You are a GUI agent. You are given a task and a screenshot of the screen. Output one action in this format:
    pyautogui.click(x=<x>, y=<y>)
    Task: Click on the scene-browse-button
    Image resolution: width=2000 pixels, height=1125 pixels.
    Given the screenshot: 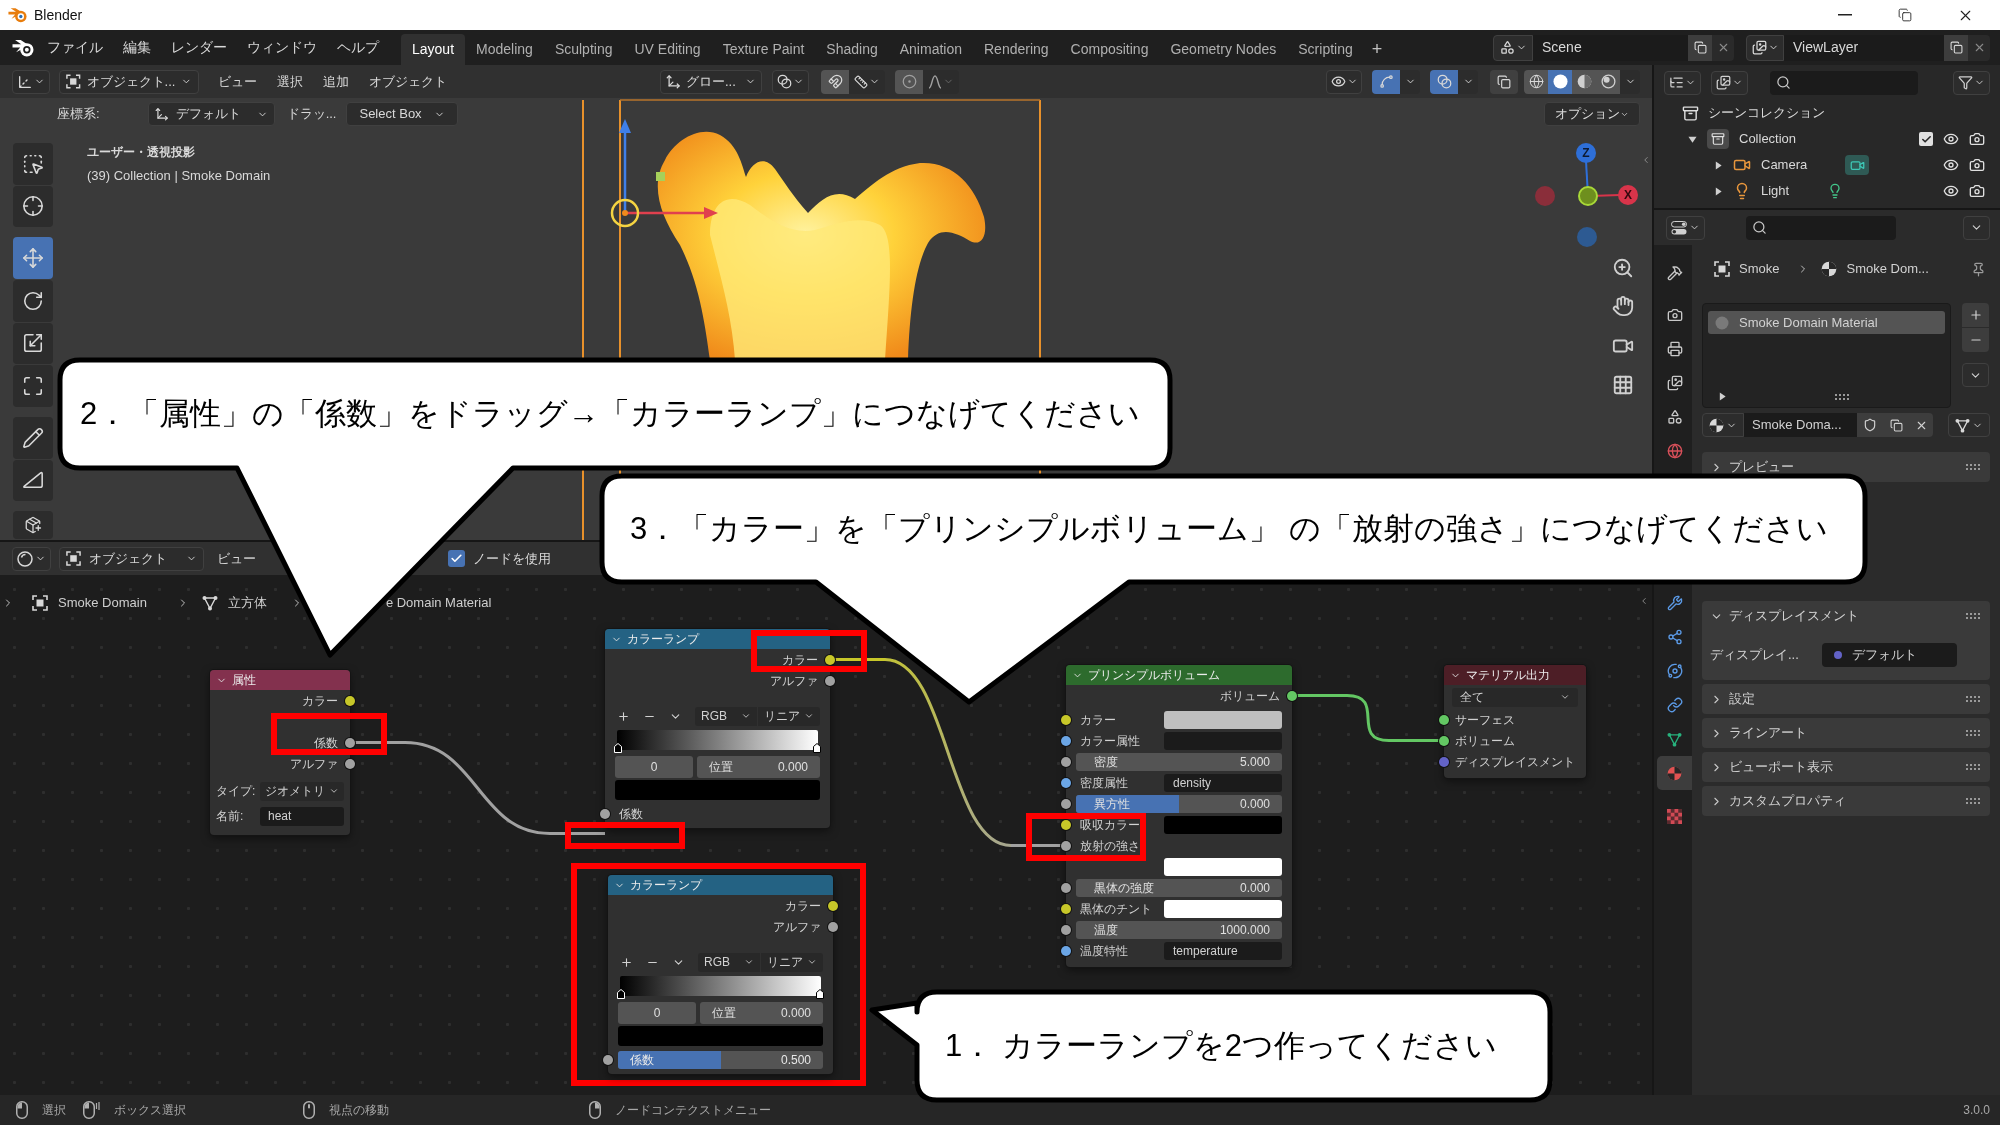 What is the action you would take?
    pyautogui.click(x=1513, y=47)
    